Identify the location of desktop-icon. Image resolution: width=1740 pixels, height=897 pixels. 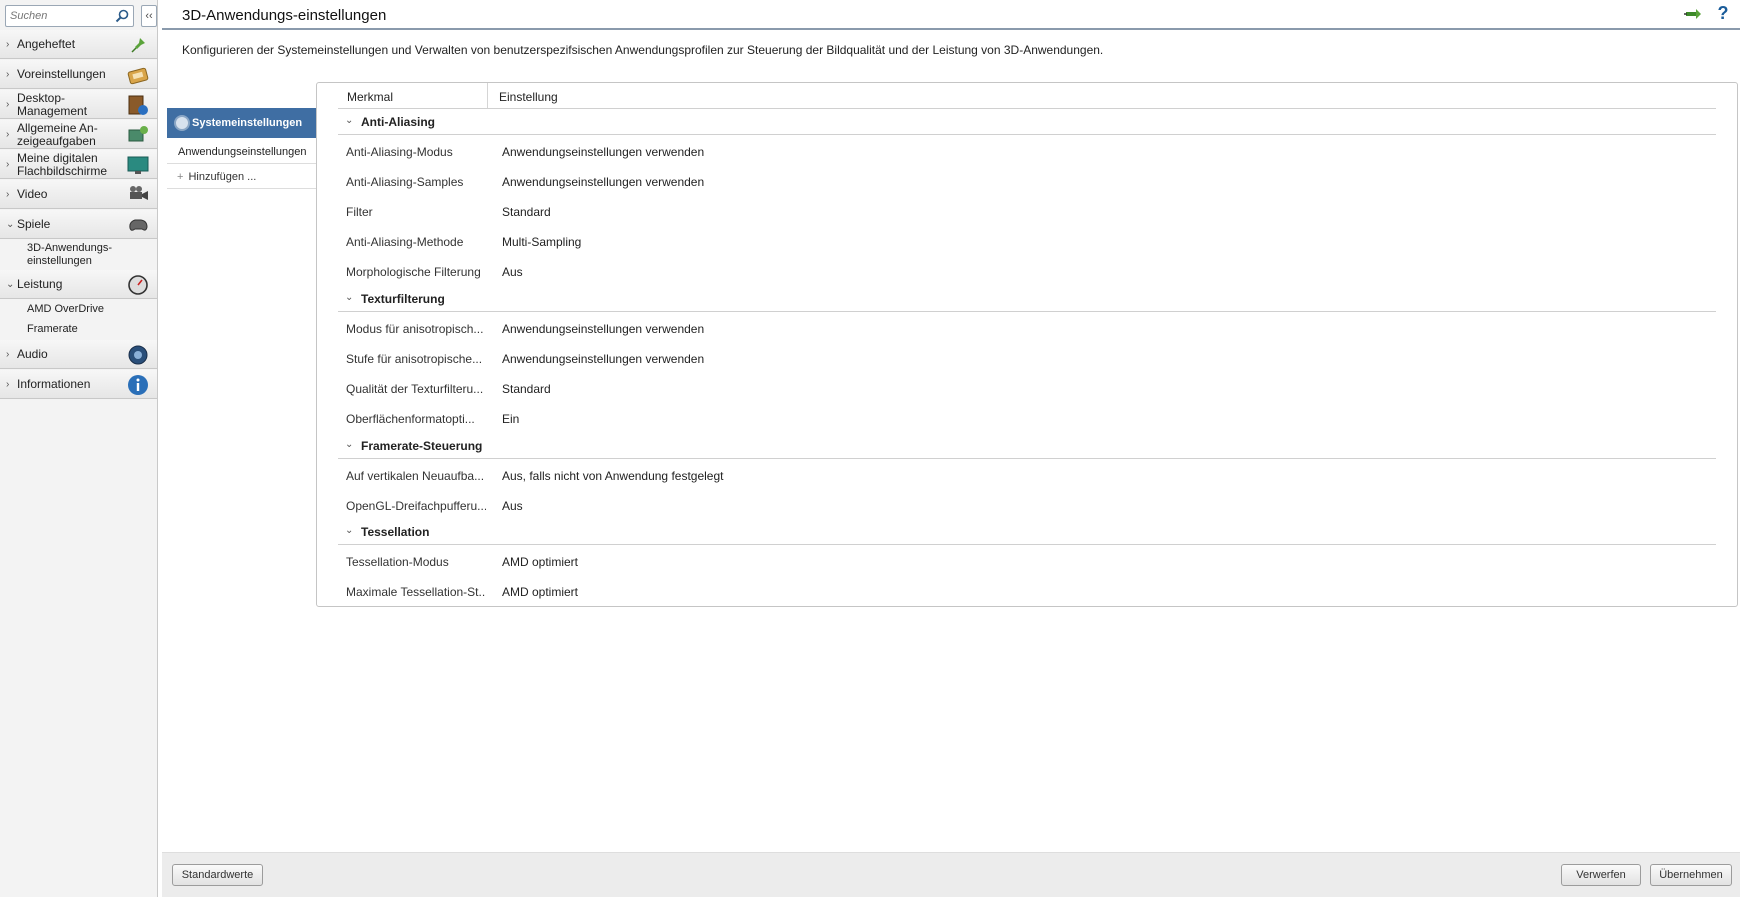
(138, 105).